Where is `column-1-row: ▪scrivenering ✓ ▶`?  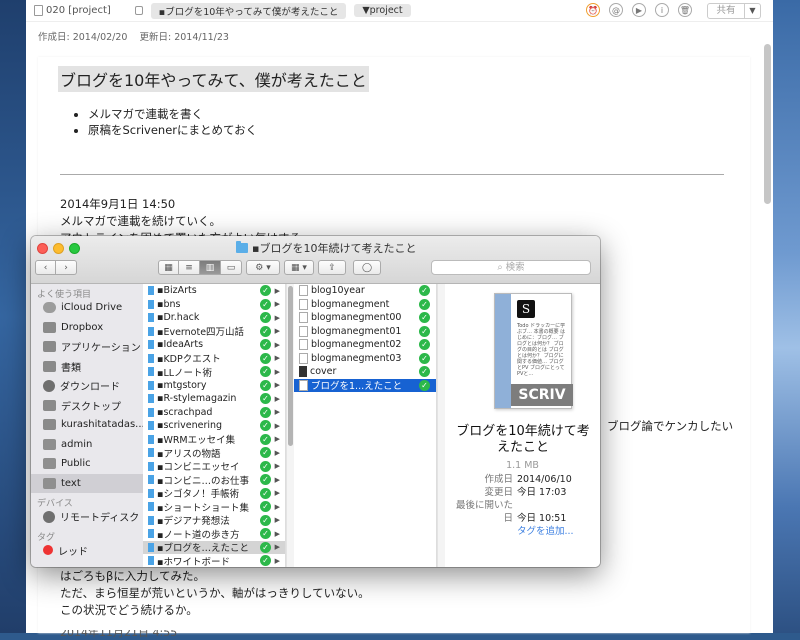
column-1-row: ▪scrivenering ✓ ▶ is located at coordinates (214, 426).